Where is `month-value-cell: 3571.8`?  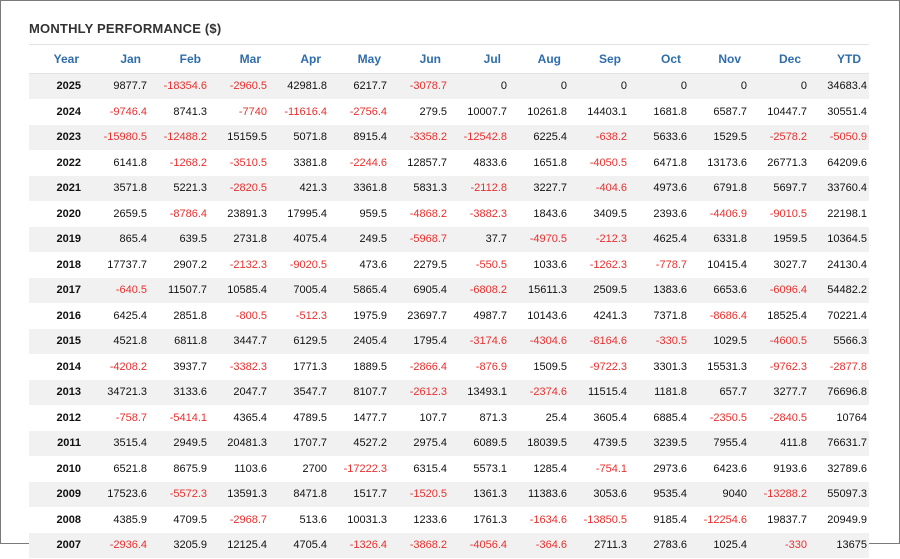
month-value-cell: 3571.8 is located at coordinates (119, 188).